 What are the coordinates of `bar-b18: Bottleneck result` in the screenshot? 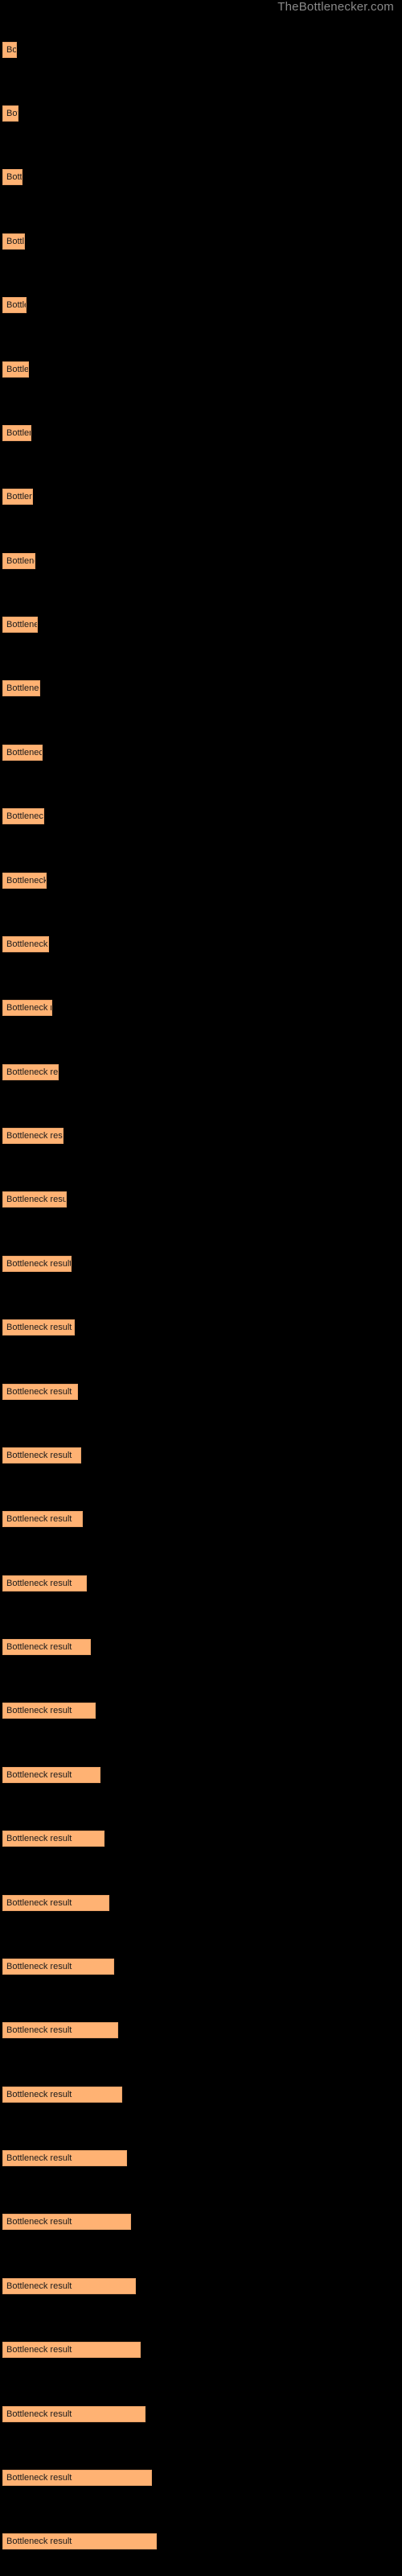 It's located at (33, 1136).